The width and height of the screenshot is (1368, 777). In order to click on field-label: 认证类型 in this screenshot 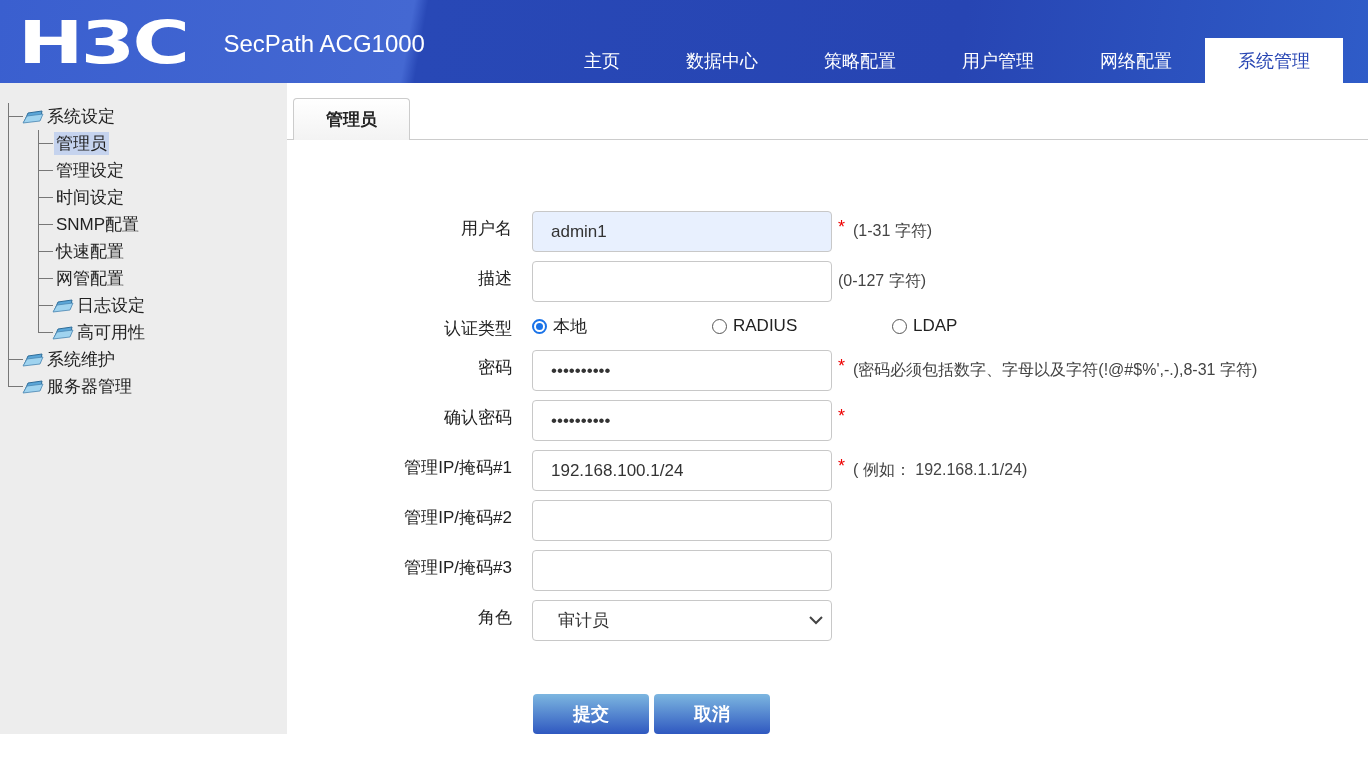, I will do `click(477, 329)`.